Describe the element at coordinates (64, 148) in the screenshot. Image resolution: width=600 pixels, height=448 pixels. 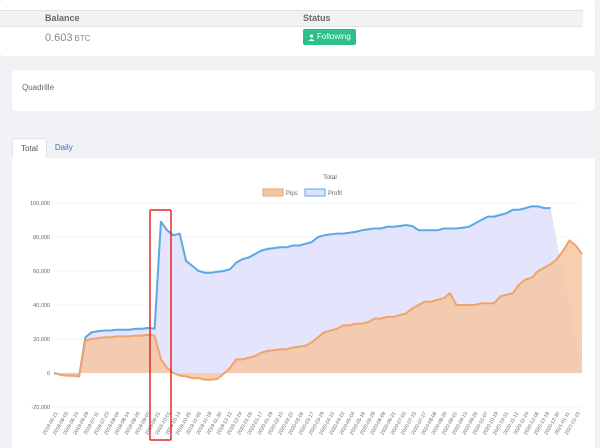
I see `tab-daily: Daily` at that location.